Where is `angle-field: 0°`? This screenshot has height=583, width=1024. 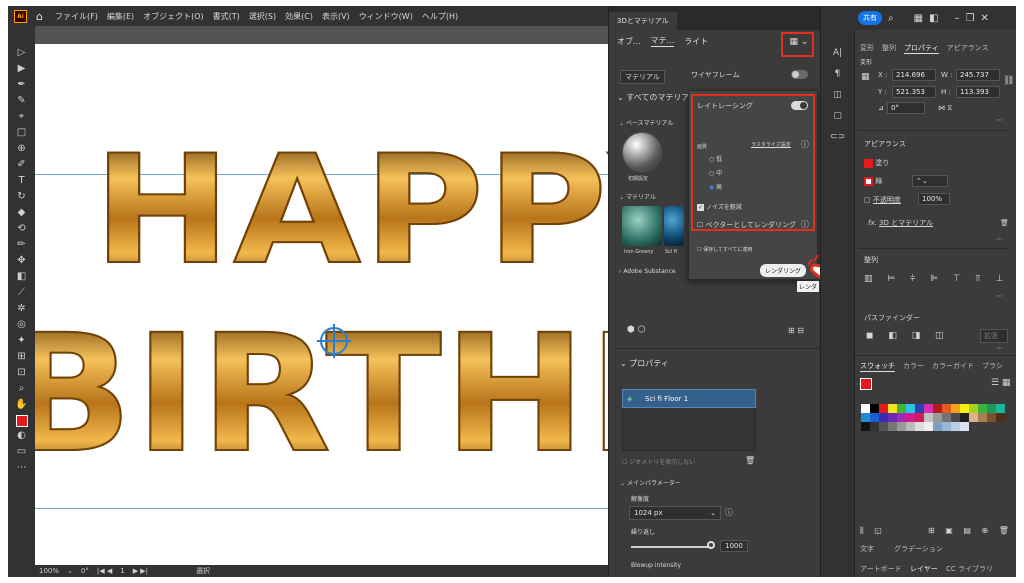 angle-field: 0° is located at coordinates (906, 108).